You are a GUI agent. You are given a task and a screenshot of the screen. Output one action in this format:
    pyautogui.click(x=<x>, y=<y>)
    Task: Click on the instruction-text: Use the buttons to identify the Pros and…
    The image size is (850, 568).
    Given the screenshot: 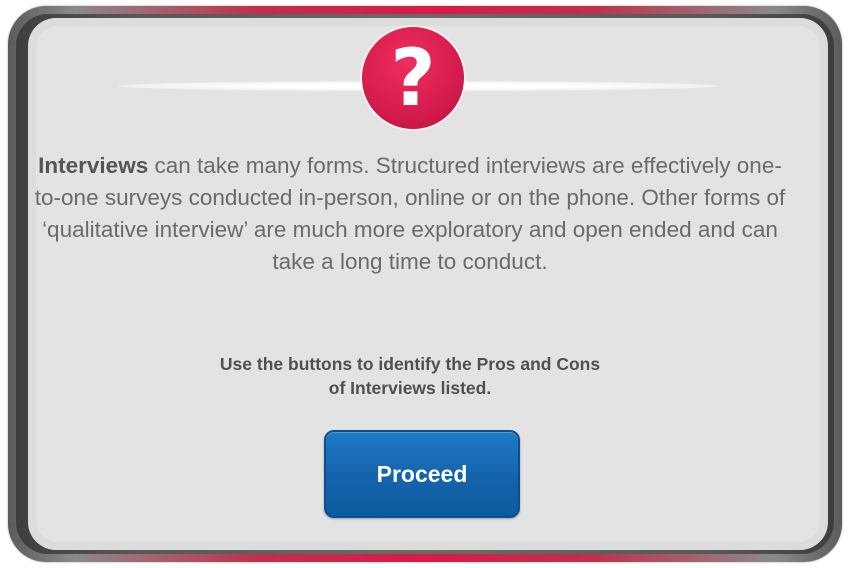 What is the action you would take?
    pyautogui.click(x=410, y=376)
    